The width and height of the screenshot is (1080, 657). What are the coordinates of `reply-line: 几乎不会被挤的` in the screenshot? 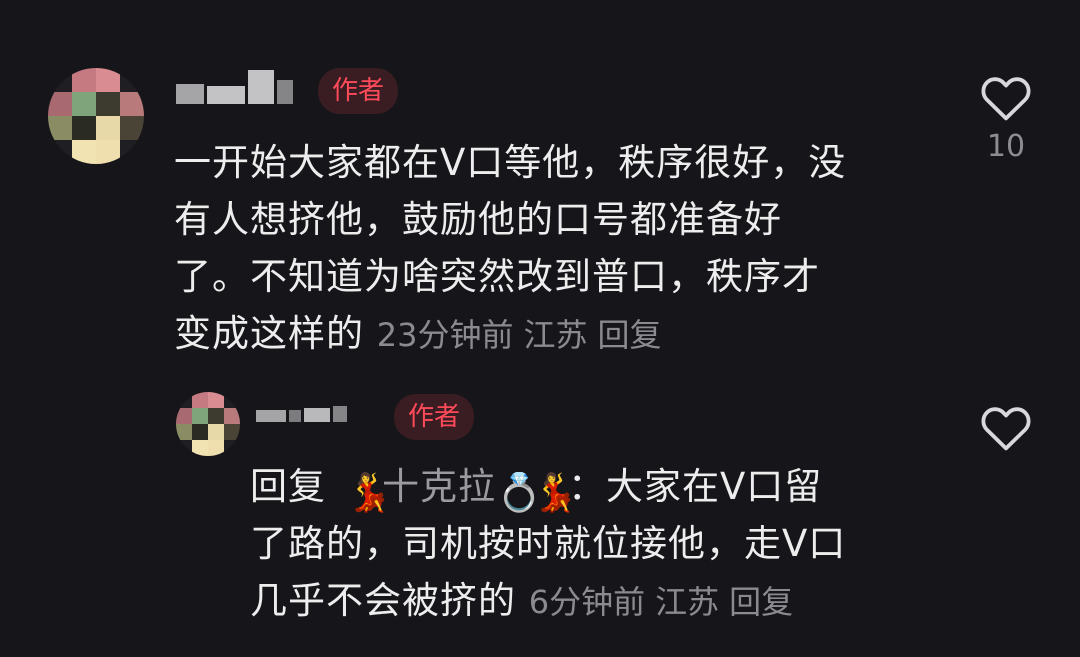 It's located at (383, 600).